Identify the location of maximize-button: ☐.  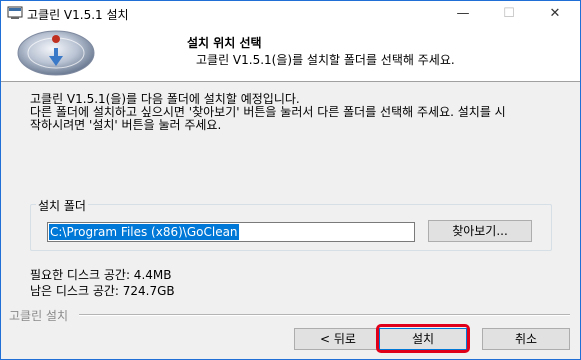
(509, 13).